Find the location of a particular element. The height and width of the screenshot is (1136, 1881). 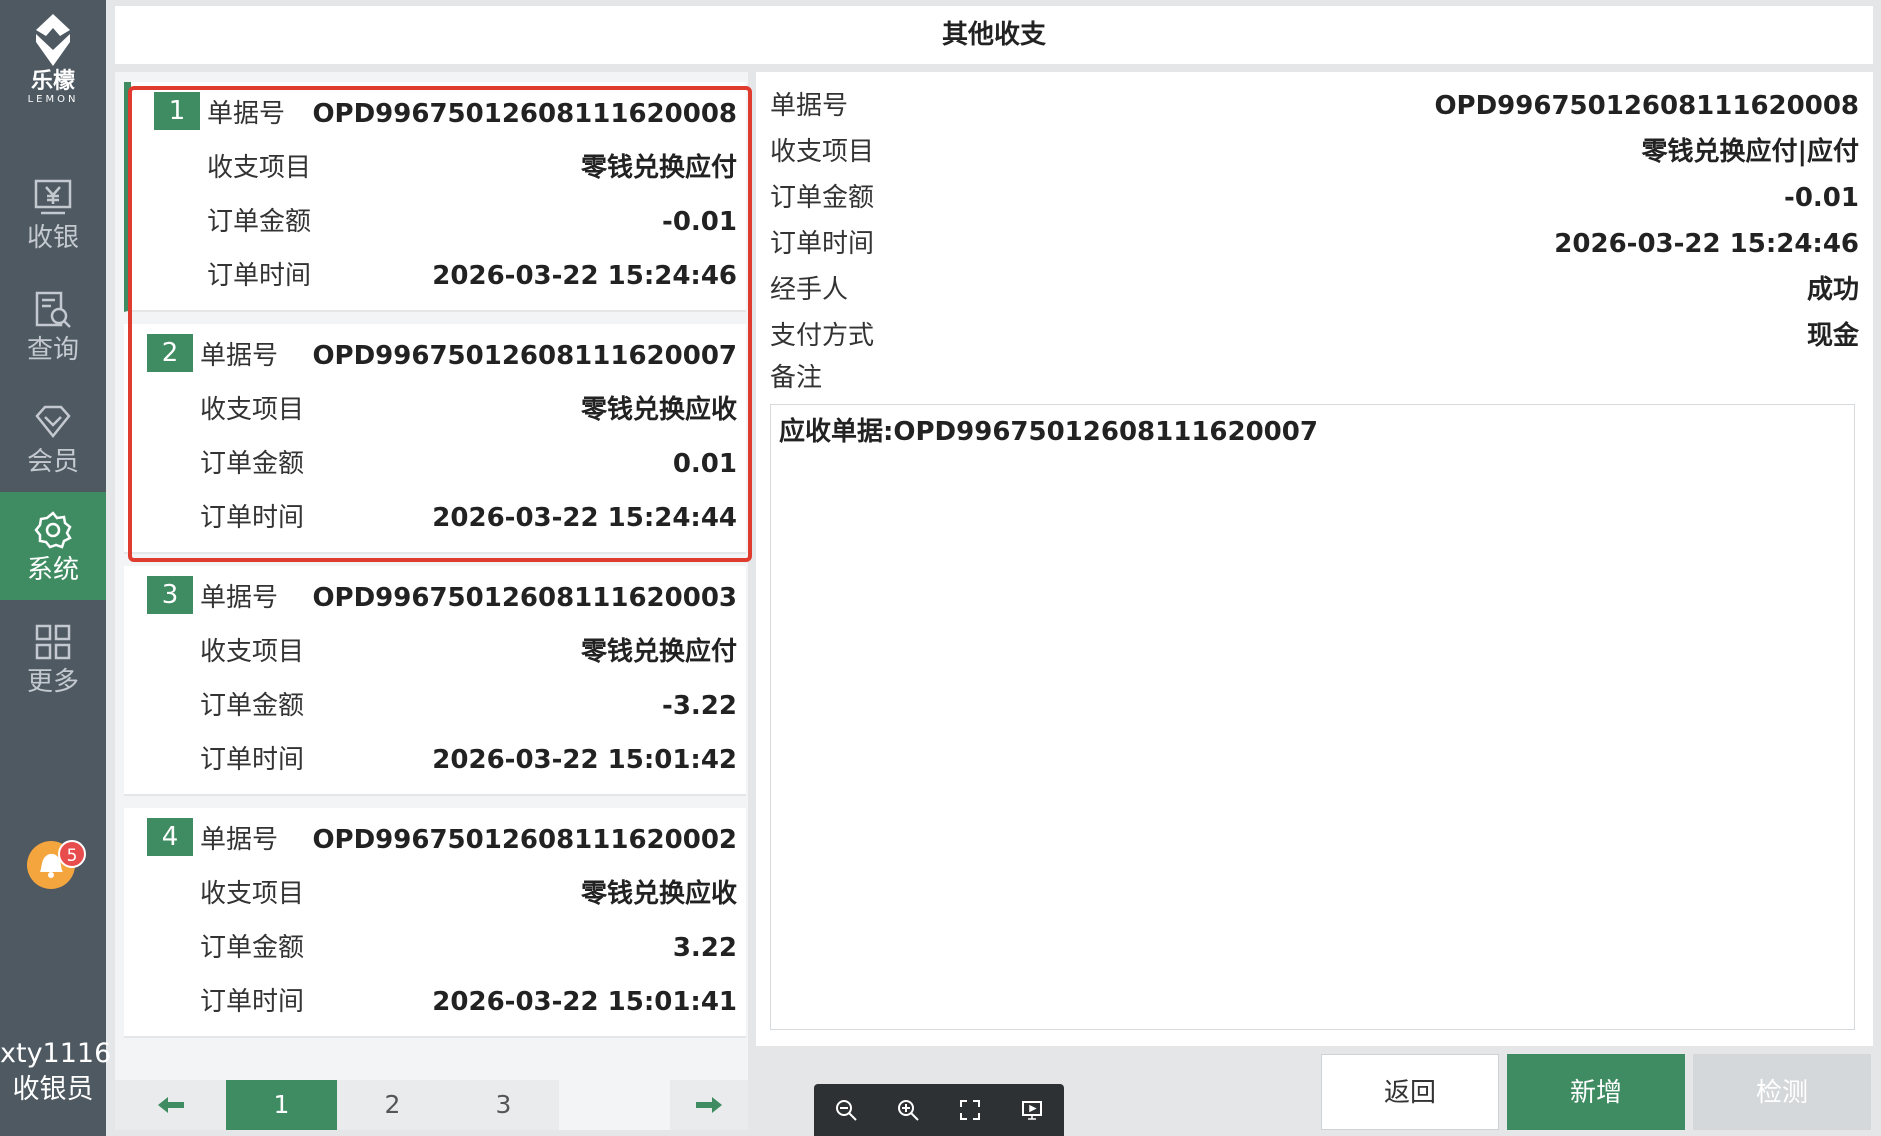

zoom-in-icon is located at coordinates (908, 1110).